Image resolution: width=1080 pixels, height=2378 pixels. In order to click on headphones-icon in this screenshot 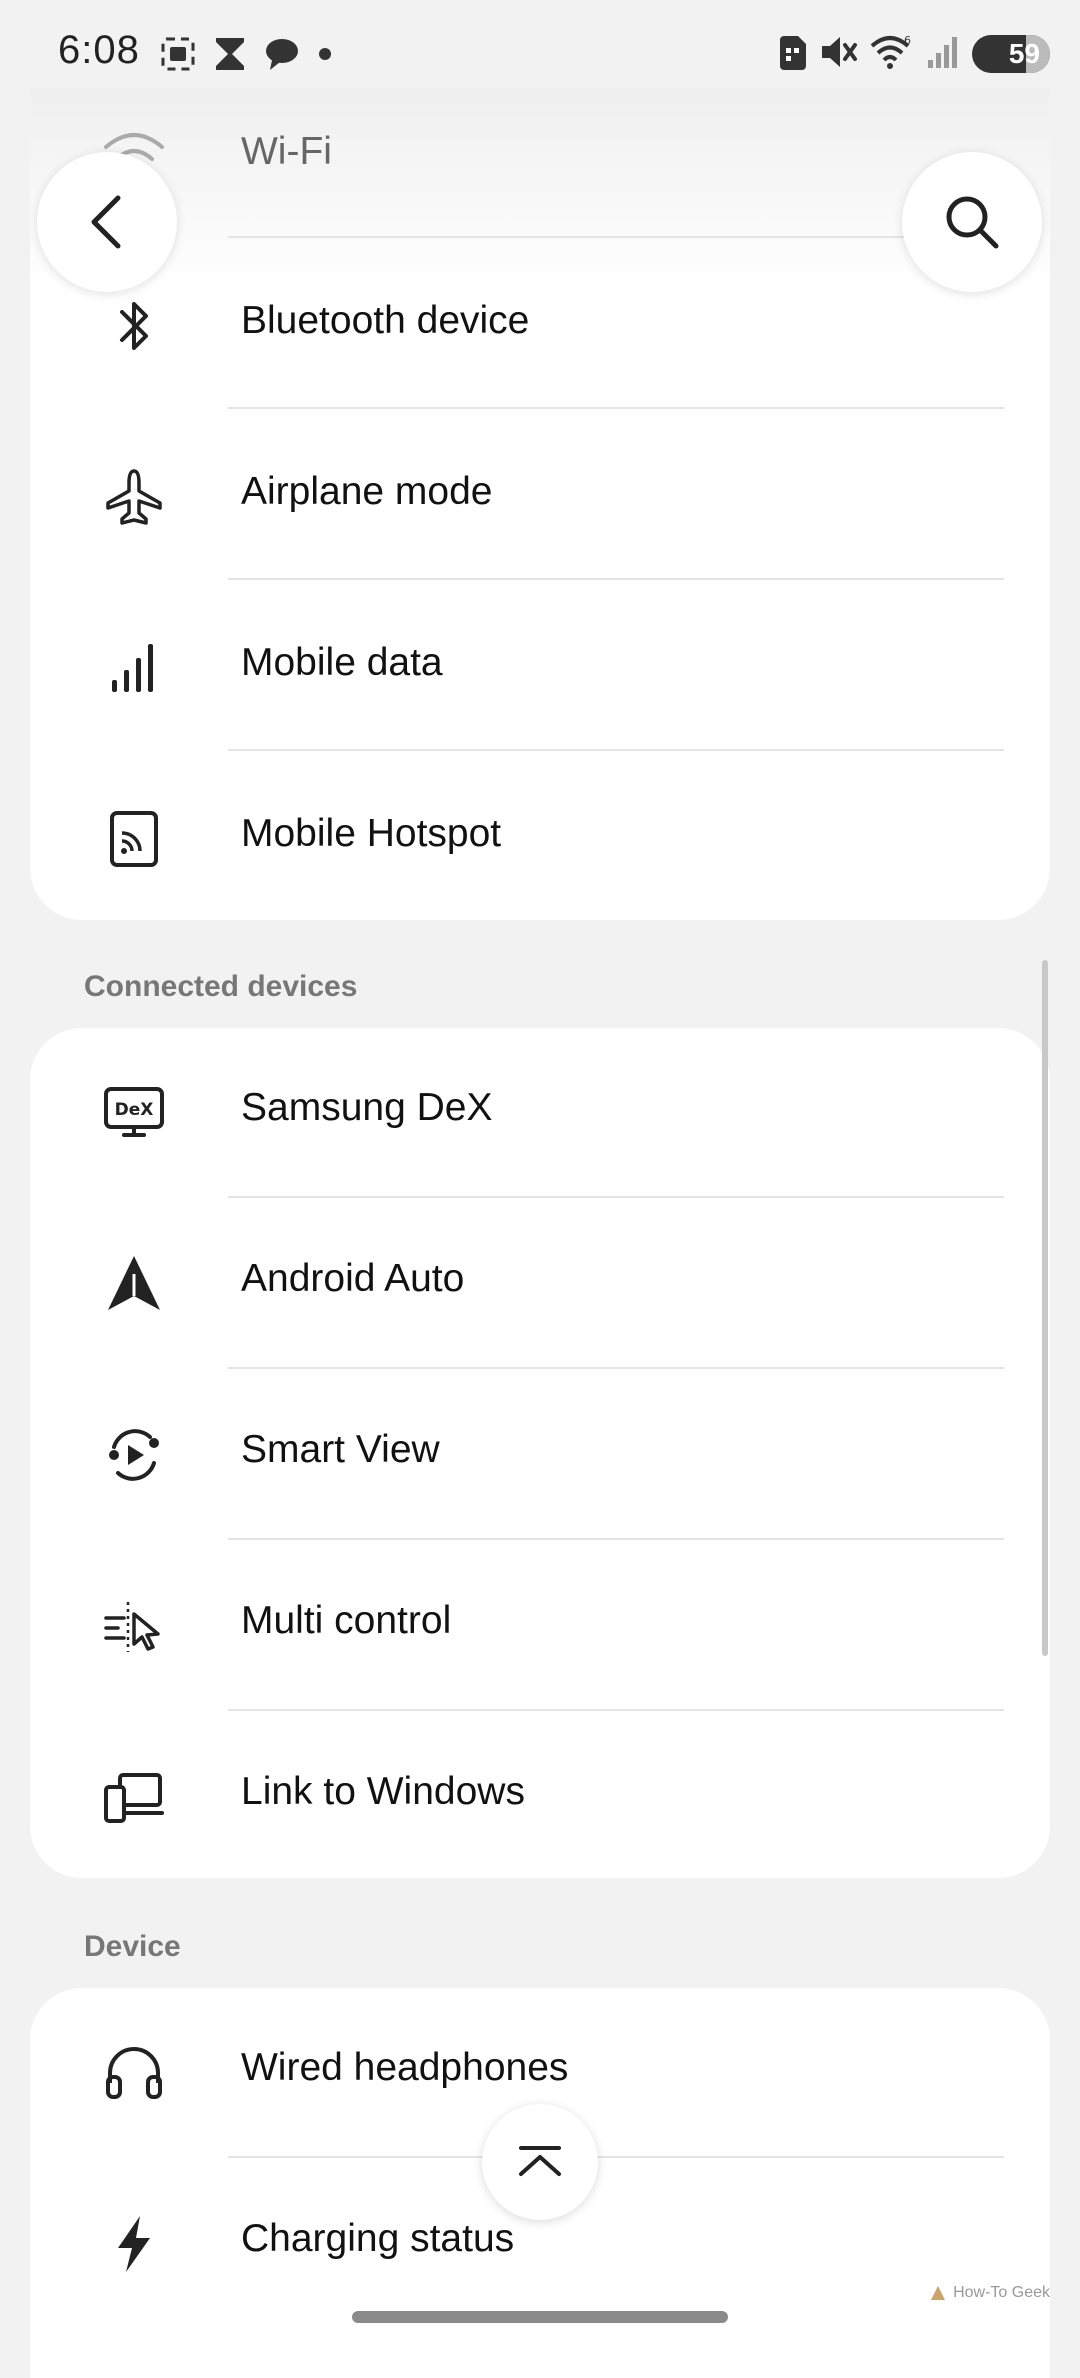, I will do `click(134, 2073)`.